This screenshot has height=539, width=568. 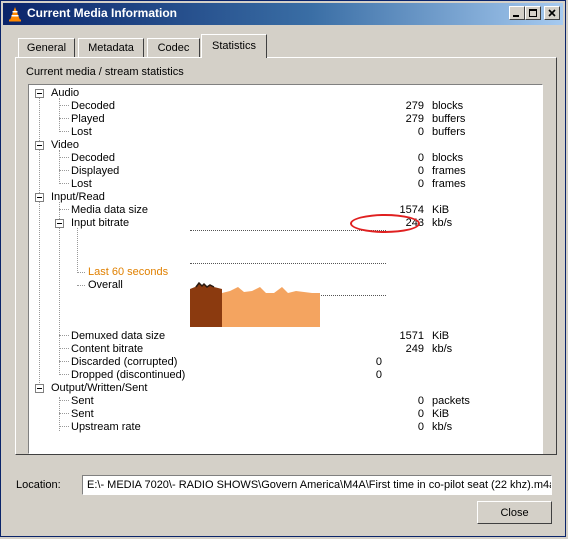 I want to click on tree-node-video: Video, so click(x=65, y=145).